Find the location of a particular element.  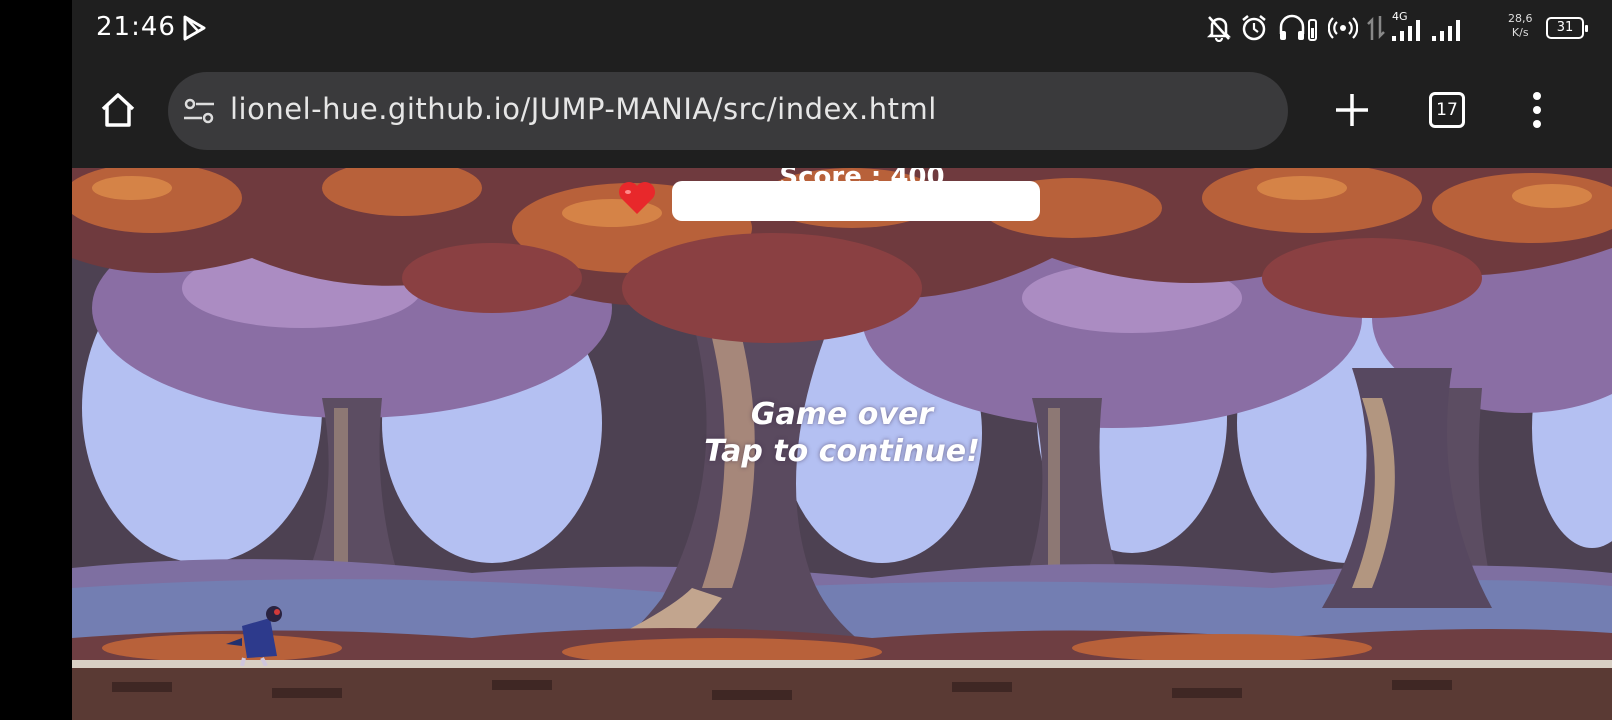

status-time: 21:46 is located at coordinates (136, 27).